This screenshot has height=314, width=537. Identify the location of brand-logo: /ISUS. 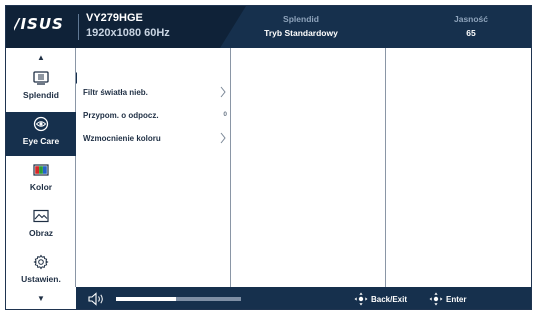
(42, 26).